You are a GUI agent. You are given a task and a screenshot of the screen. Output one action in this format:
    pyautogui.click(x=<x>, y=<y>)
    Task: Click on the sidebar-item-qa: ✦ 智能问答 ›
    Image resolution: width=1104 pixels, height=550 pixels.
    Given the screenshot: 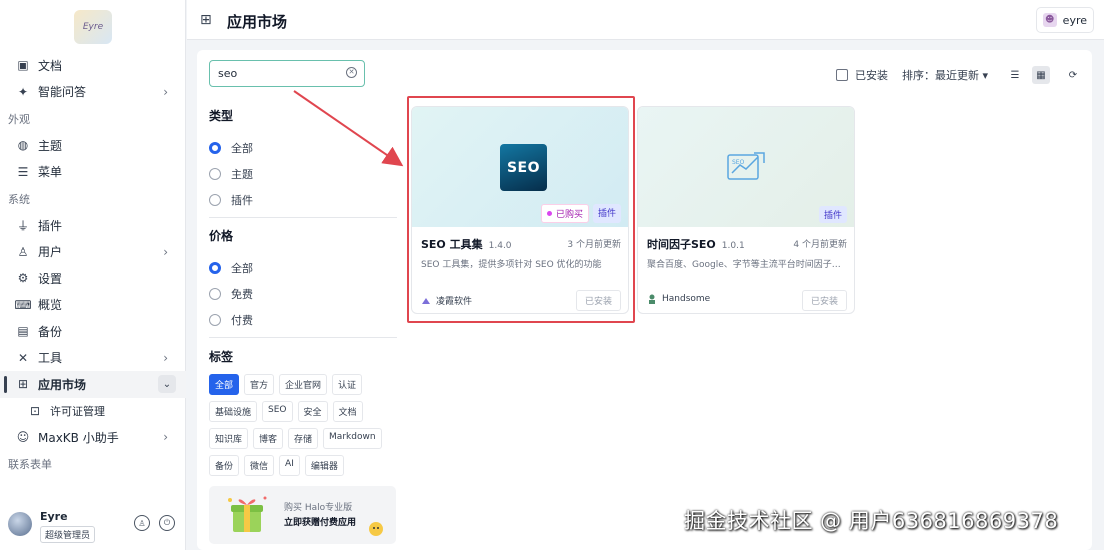 What is the action you would take?
    pyautogui.click(x=93, y=92)
    